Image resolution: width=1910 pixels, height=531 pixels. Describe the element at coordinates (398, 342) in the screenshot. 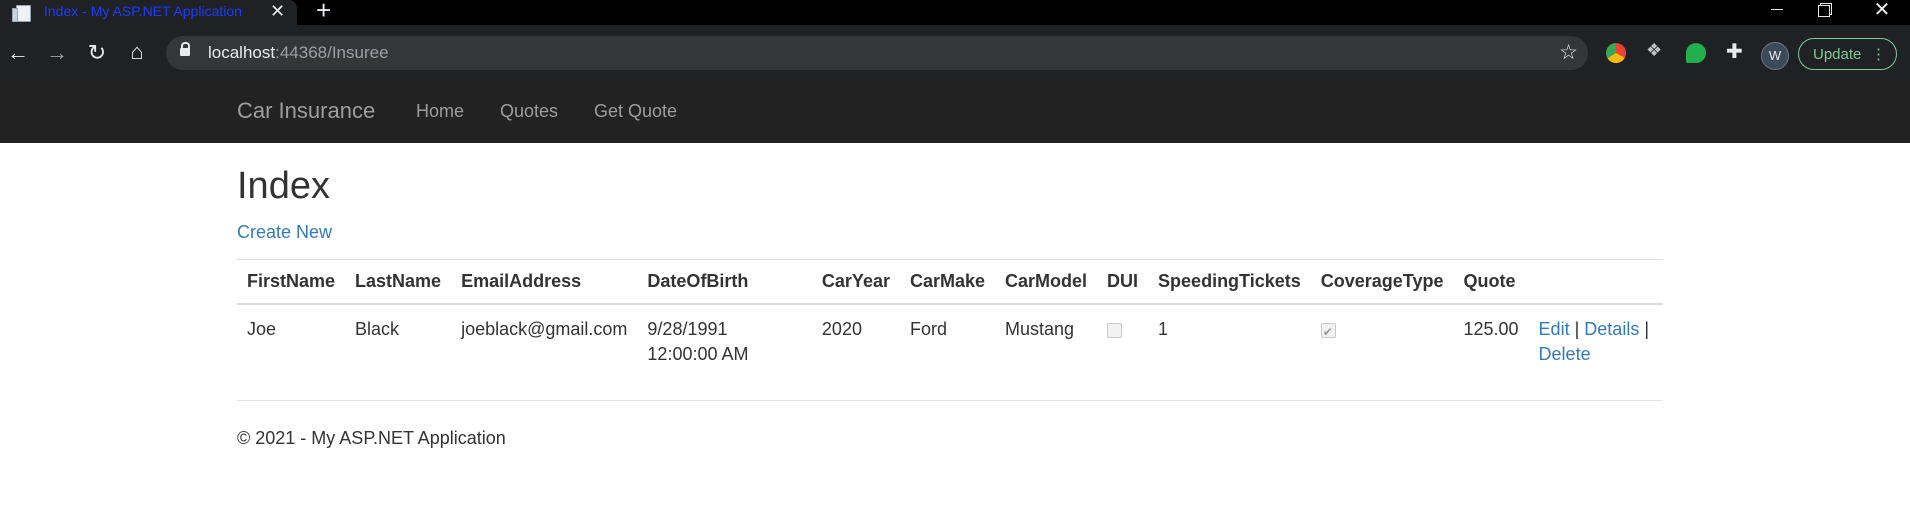

I see `cell-last-name: Black` at that location.